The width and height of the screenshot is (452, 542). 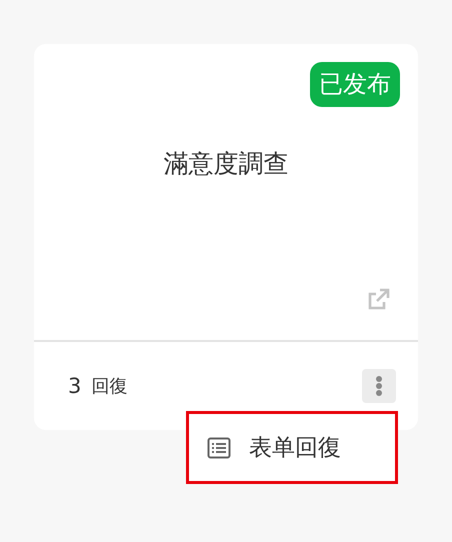 I want to click on status-badge: 已发布, so click(x=355, y=84).